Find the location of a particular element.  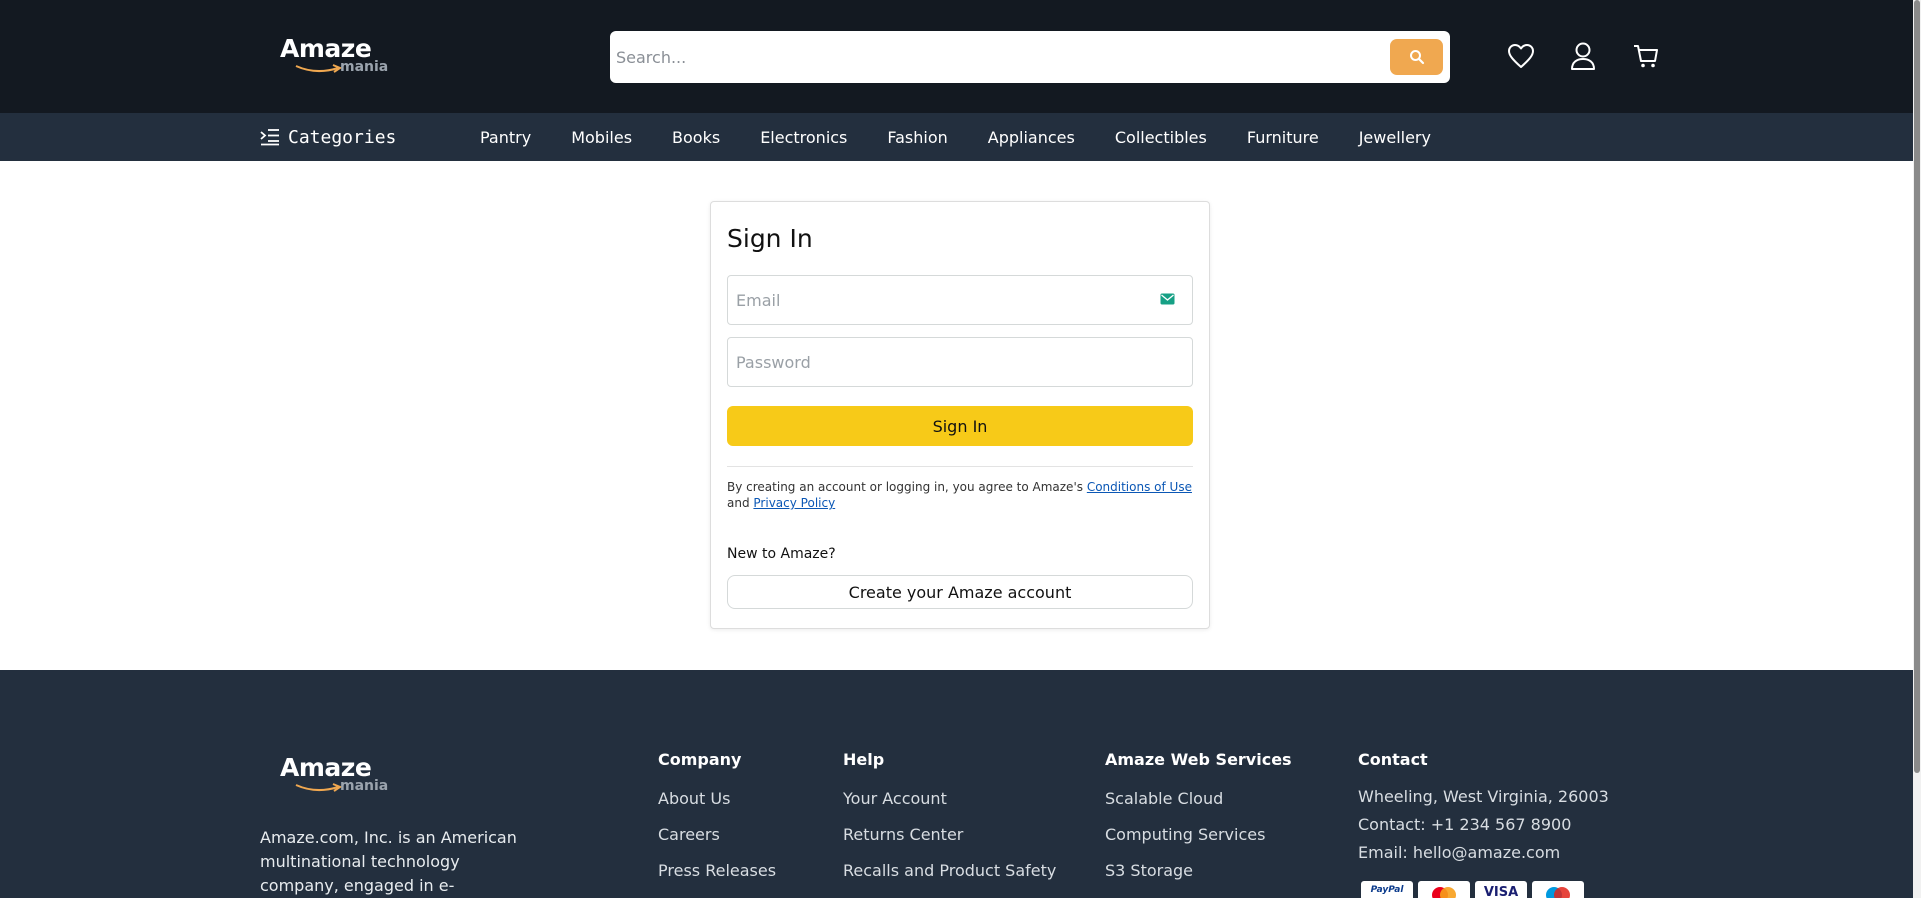

heart-icon is located at coordinates (1521, 56).